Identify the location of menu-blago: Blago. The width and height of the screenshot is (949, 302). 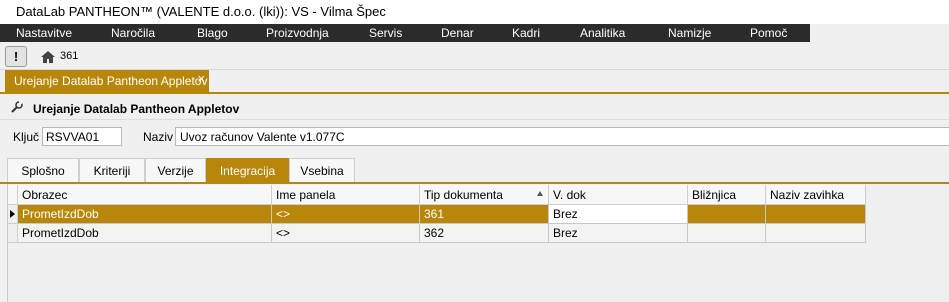
(212, 33).